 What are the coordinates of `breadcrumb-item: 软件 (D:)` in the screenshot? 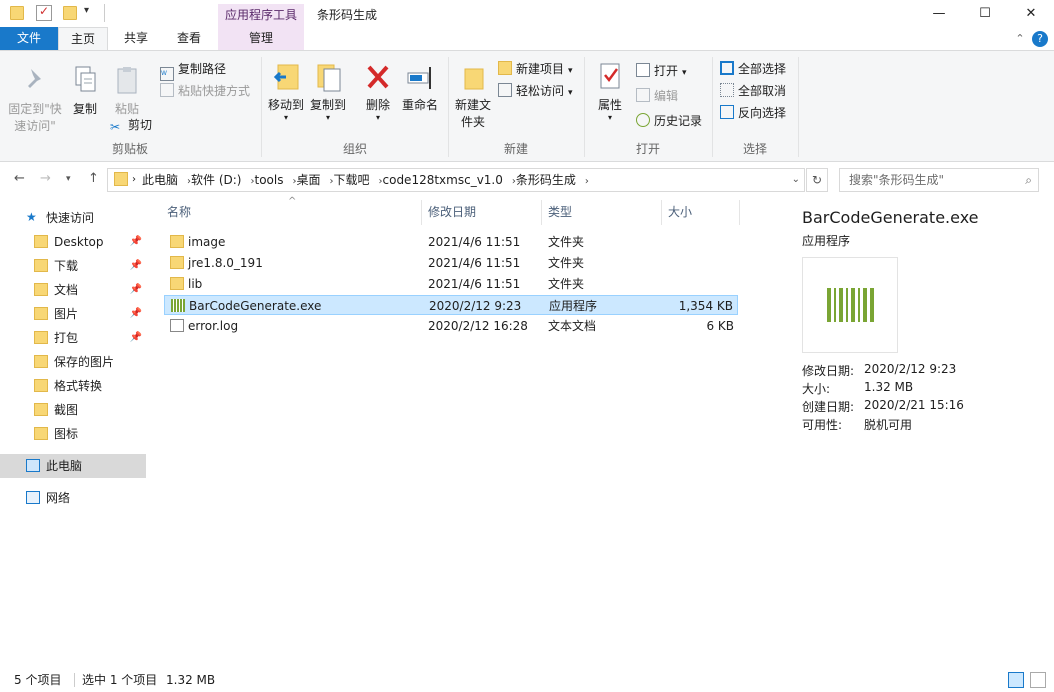 It's located at (216, 180).